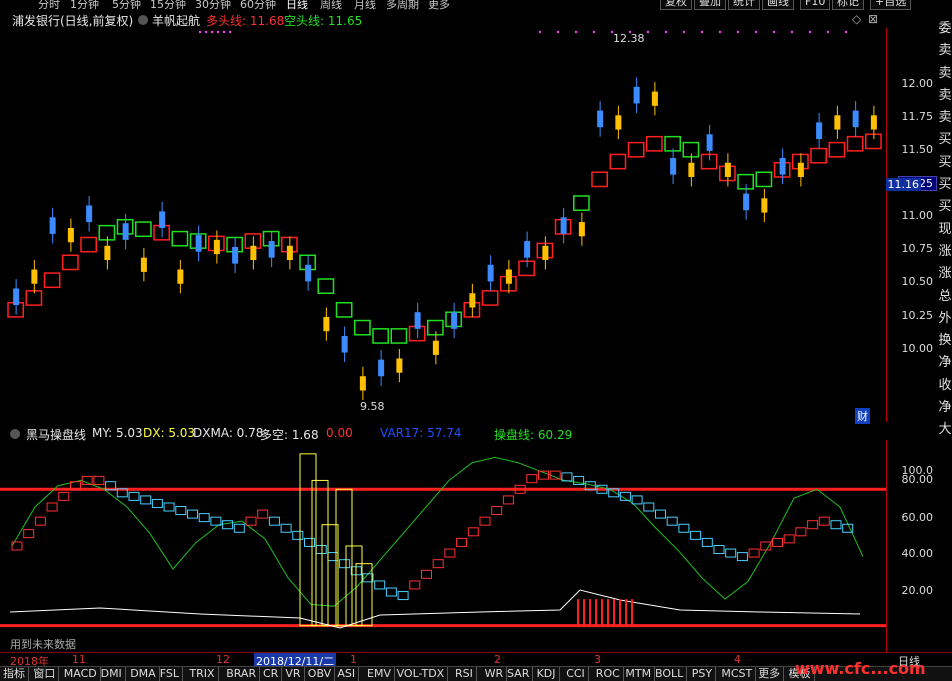 This screenshot has width=952, height=681. I want to click on indicator-tab: TRIX, so click(202, 674).